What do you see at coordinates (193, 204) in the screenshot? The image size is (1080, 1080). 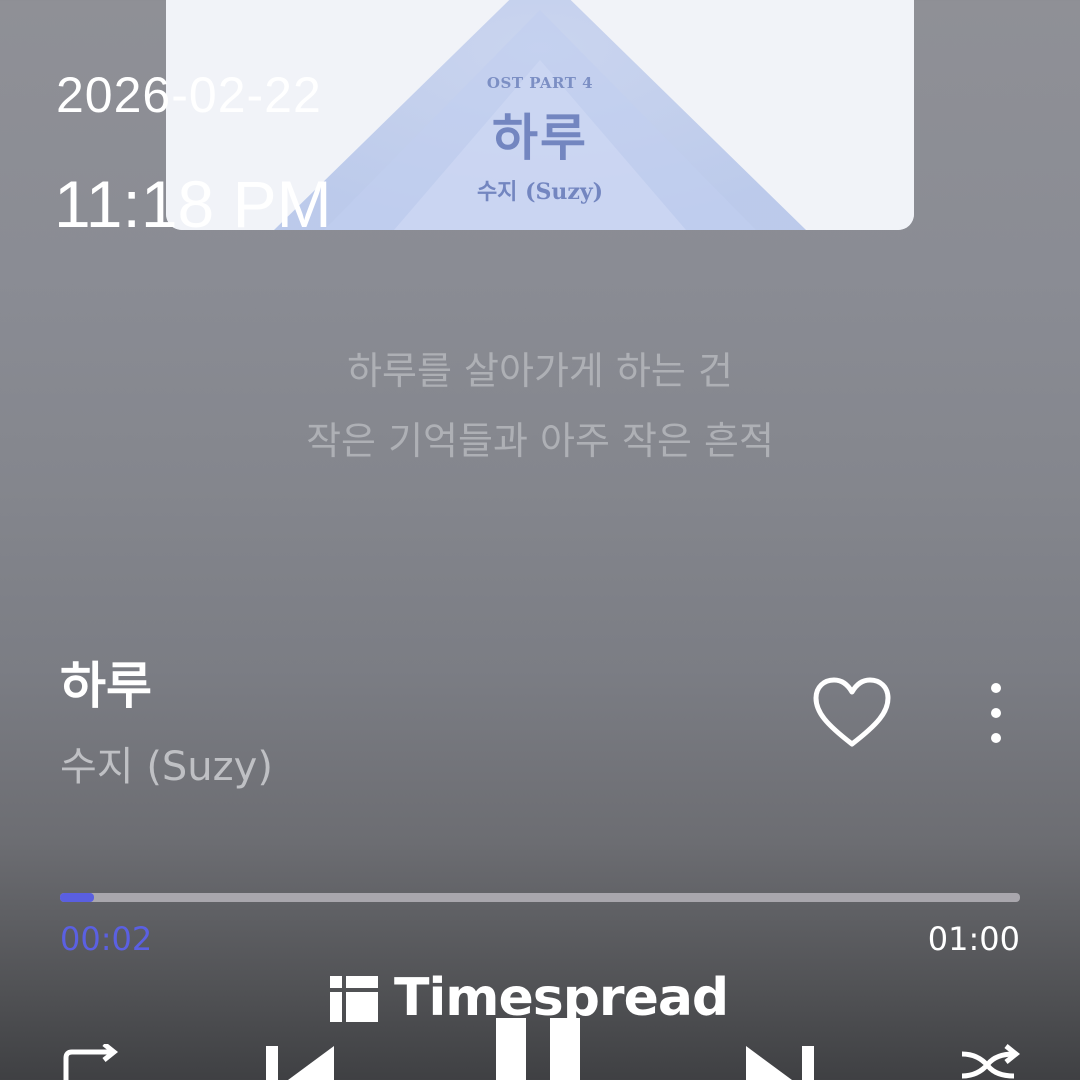 I see `time-stamp: 11:18 PM` at bounding box center [193, 204].